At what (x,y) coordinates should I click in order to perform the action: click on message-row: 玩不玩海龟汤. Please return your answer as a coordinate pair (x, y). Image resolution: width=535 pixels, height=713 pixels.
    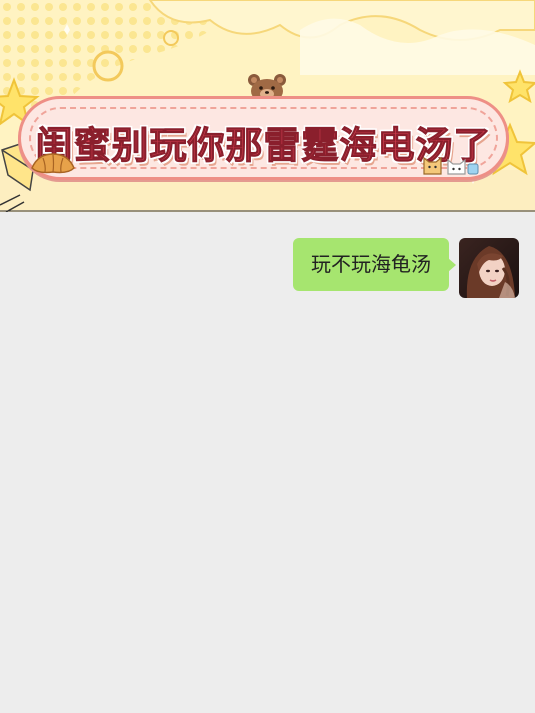
    Looking at the image, I should click on (406, 268).